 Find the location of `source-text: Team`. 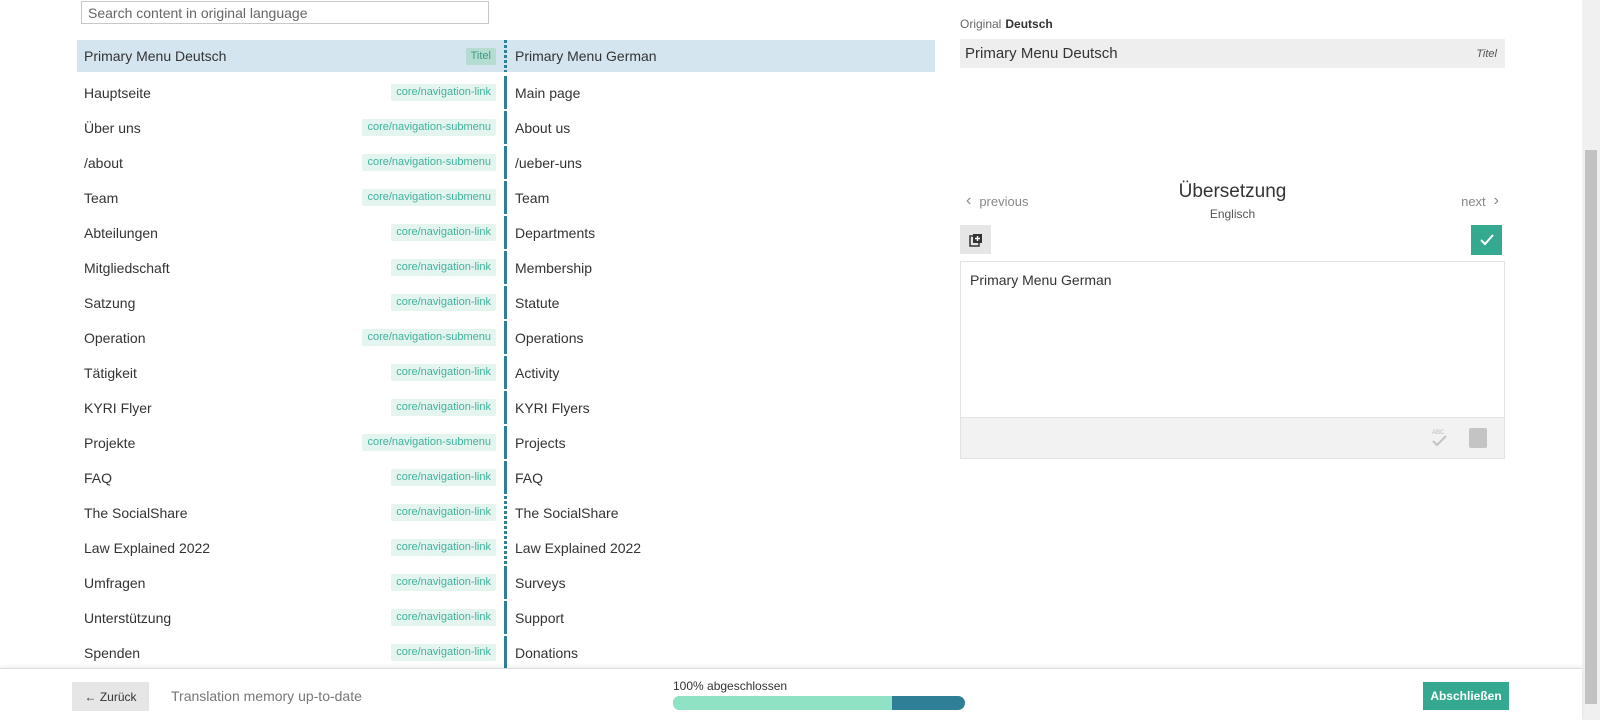

source-text: Team is located at coordinates (101, 197).